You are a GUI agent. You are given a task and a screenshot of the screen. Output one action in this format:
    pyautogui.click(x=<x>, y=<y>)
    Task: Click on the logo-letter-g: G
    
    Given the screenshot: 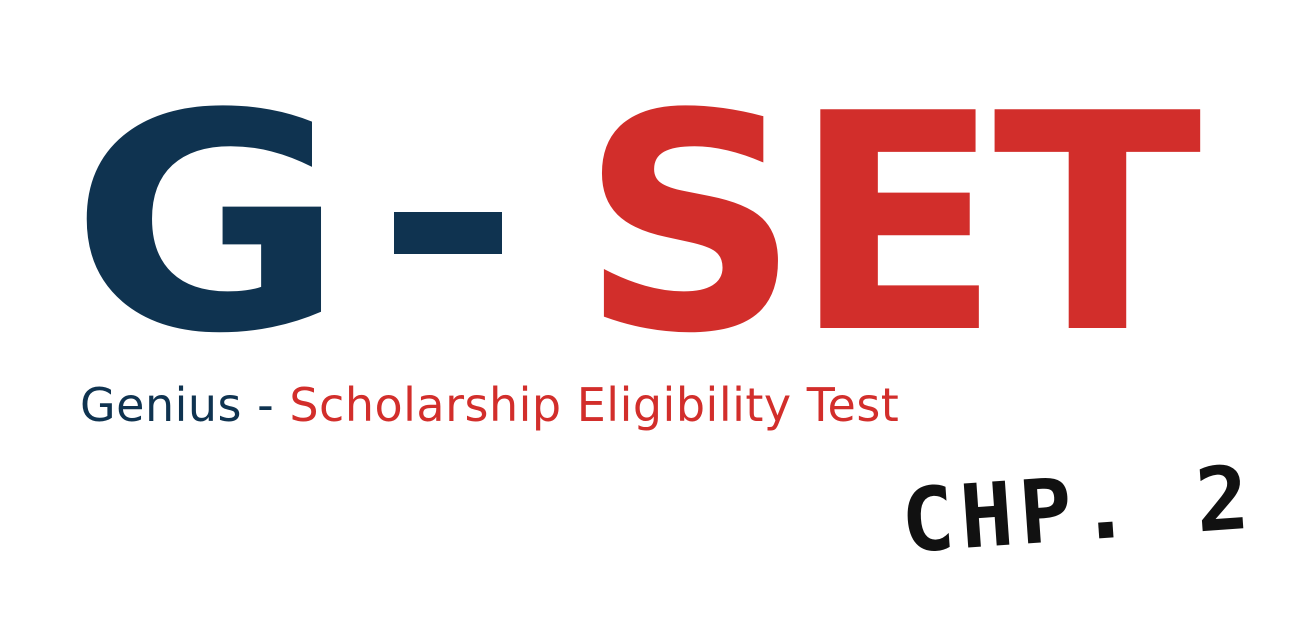 What is the action you would take?
    pyautogui.click(x=208, y=224)
    